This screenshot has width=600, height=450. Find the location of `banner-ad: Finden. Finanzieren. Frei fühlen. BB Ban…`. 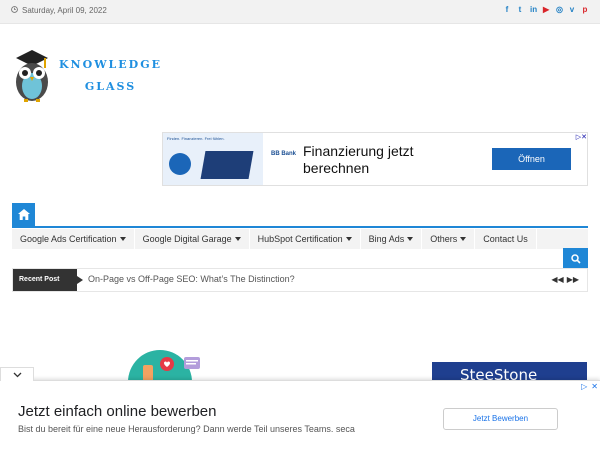

banner-ad: Finden. Finanzieren. Frei fühlen. BB Ban… is located at coordinates (375, 159).